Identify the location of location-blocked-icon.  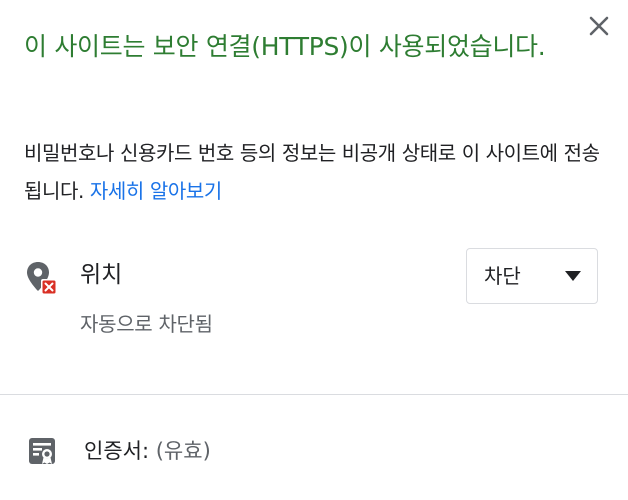
(41, 278).